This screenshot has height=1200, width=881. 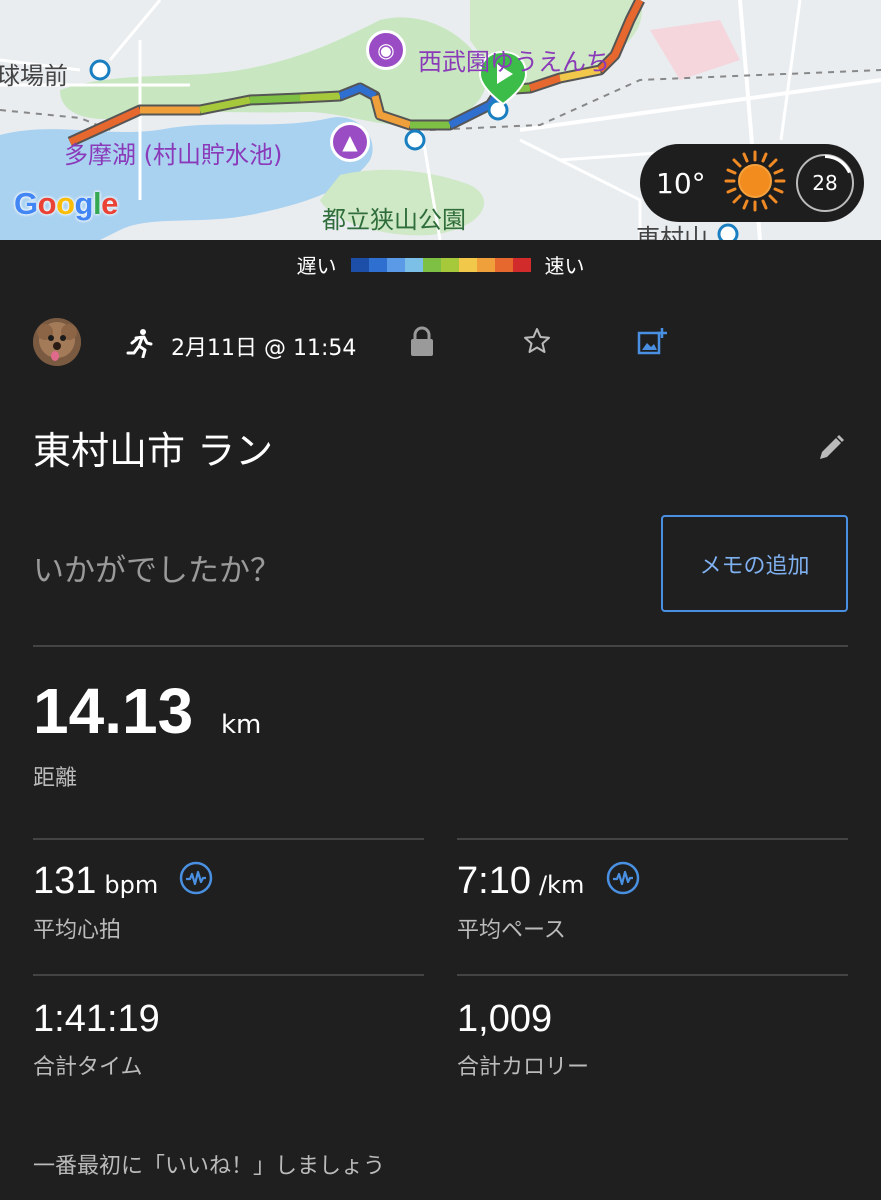 What do you see at coordinates (422, 342) in the screenshot?
I see `lock-icon` at bounding box center [422, 342].